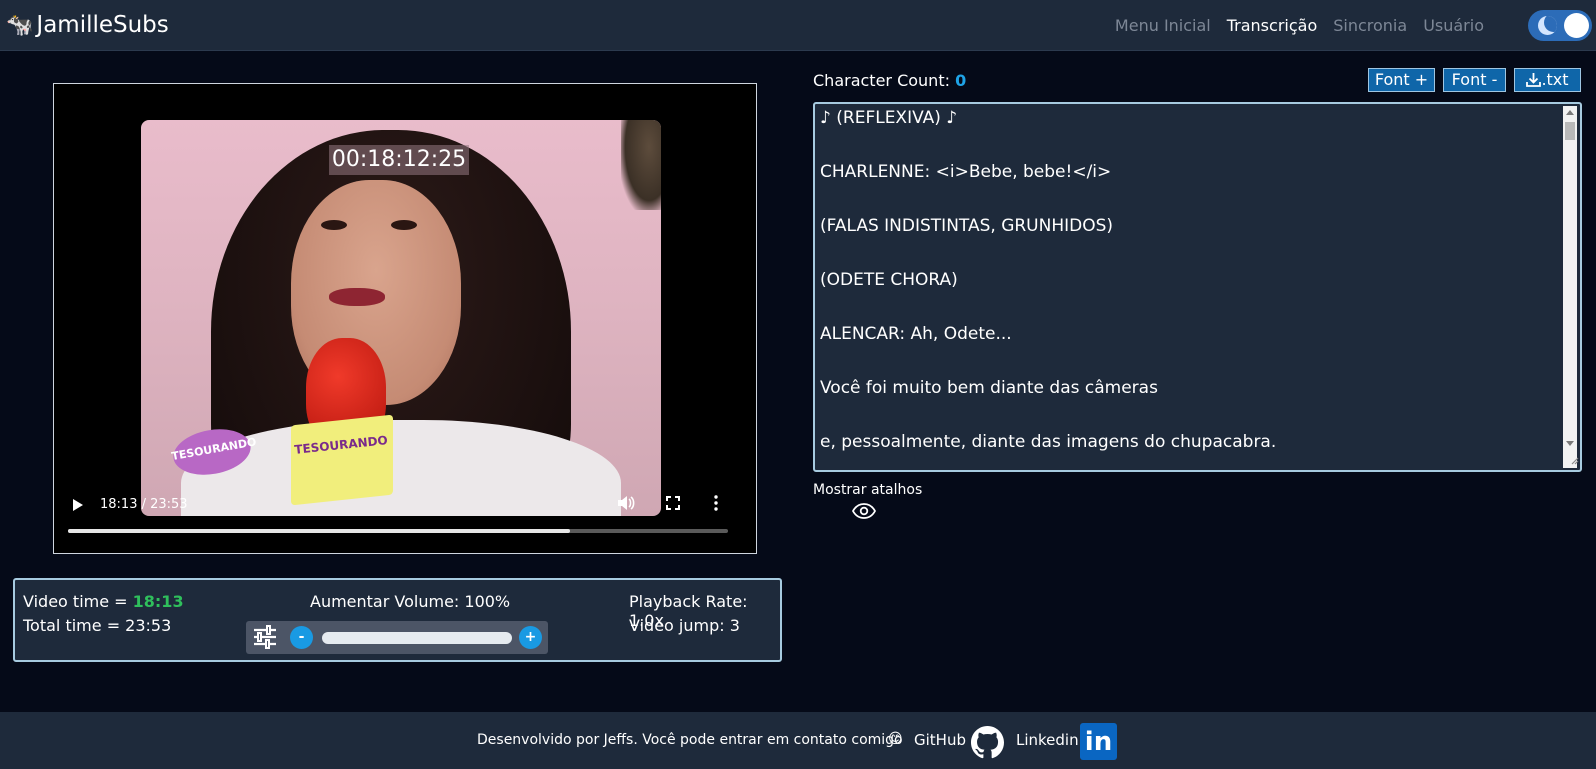 Image resolution: width=1596 pixels, height=769 pixels. What do you see at coordinates (405, 523) in the screenshot?
I see `video-controls: 18:13 / 23:53` at bounding box center [405, 523].